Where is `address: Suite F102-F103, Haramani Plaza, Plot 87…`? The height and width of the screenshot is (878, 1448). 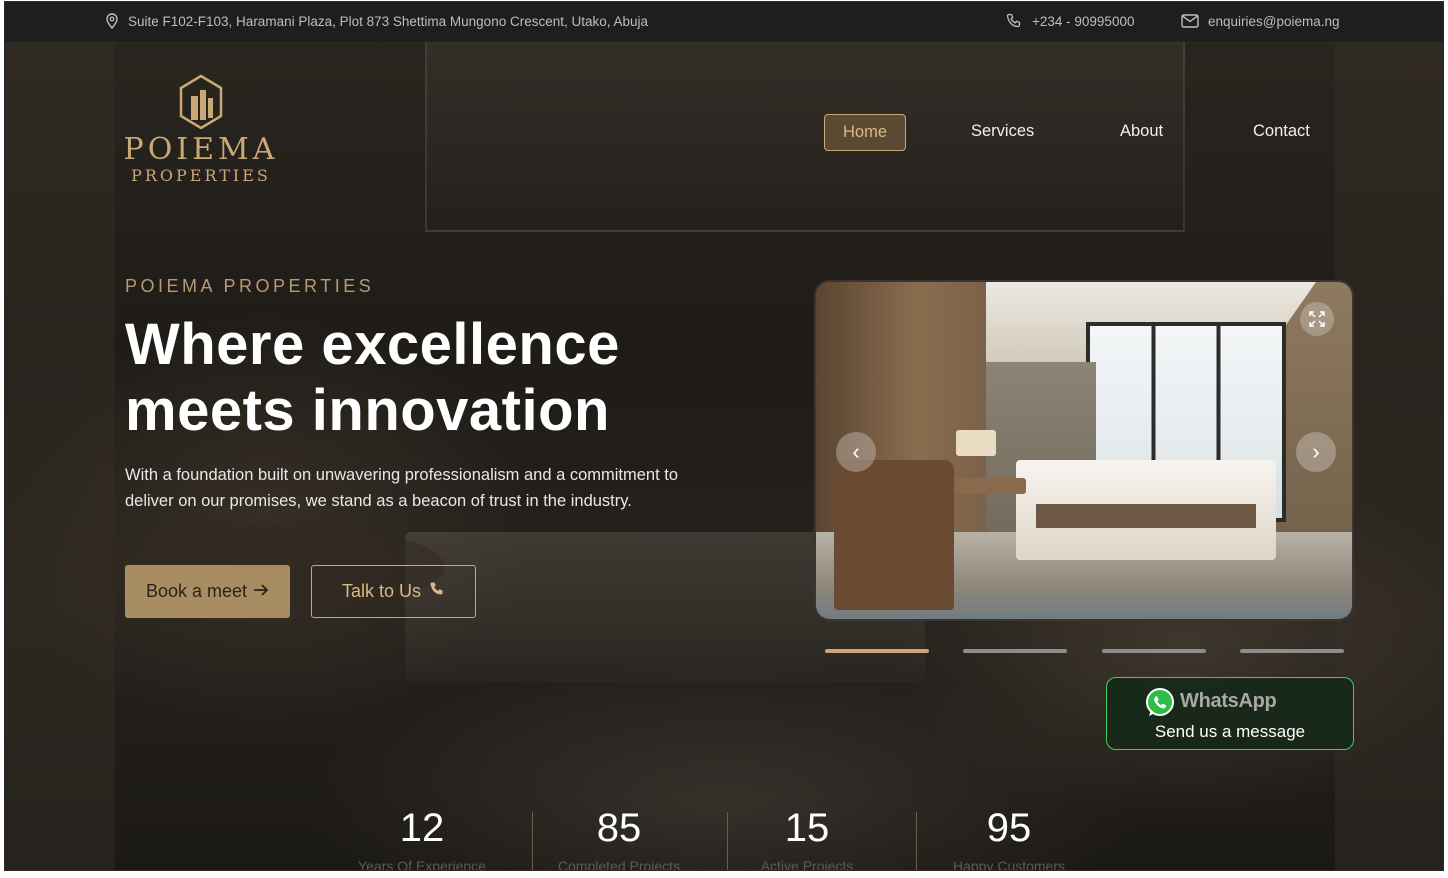
address: Suite F102-F103, Haramani Plaza, Plot 87… is located at coordinates (375, 21).